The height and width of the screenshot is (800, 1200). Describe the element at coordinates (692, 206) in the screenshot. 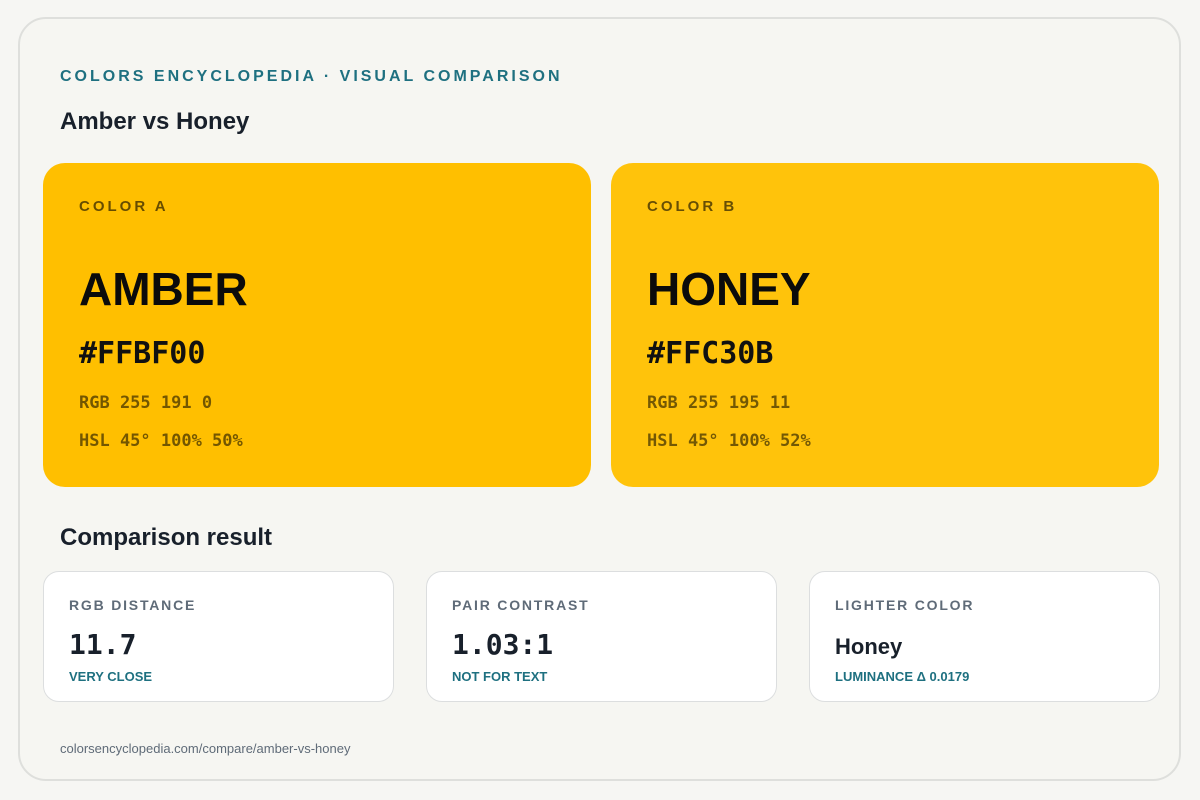

I see `color-b-label: COLOR B` at that location.